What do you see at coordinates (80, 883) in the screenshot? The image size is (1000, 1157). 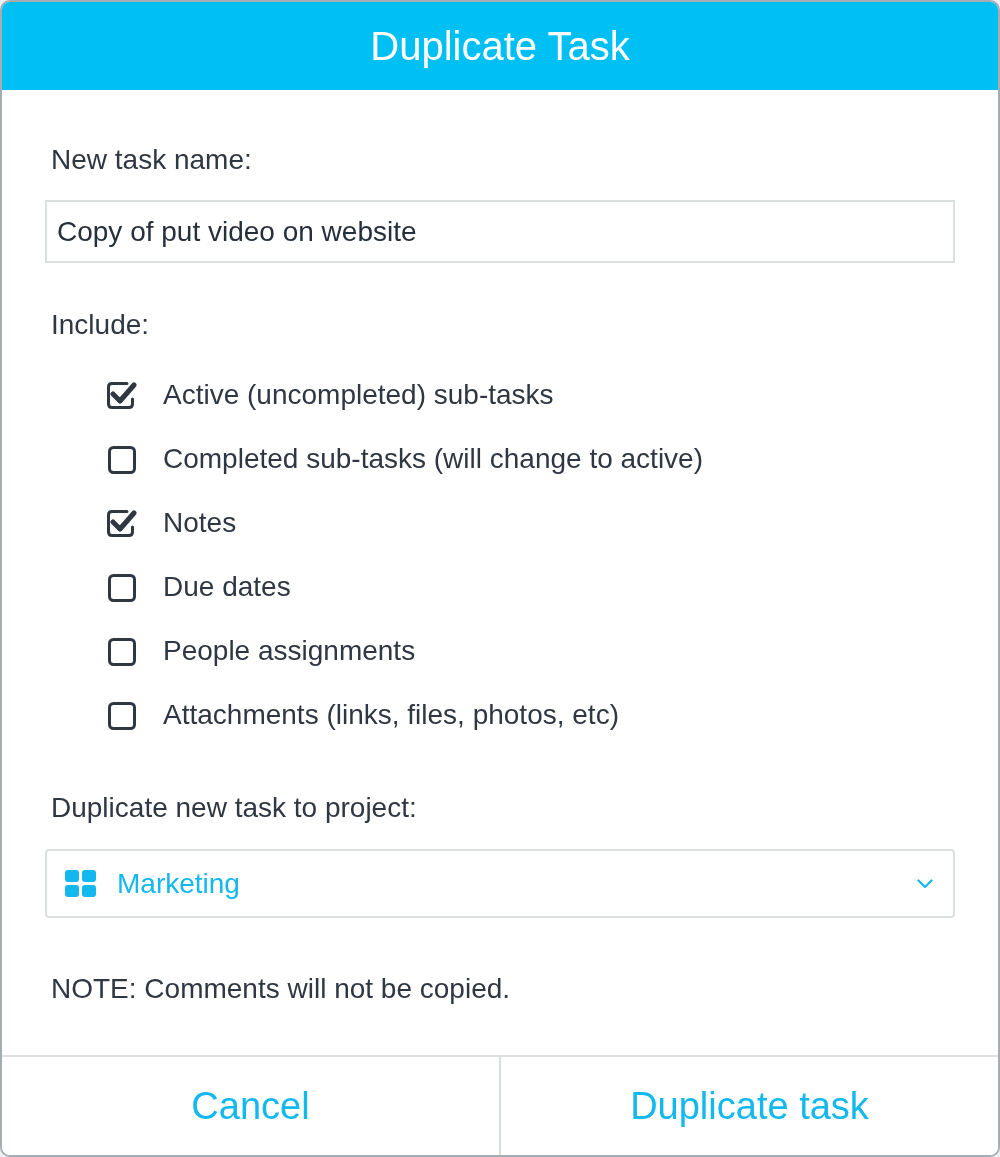 I see `grid-icon` at bounding box center [80, 883].